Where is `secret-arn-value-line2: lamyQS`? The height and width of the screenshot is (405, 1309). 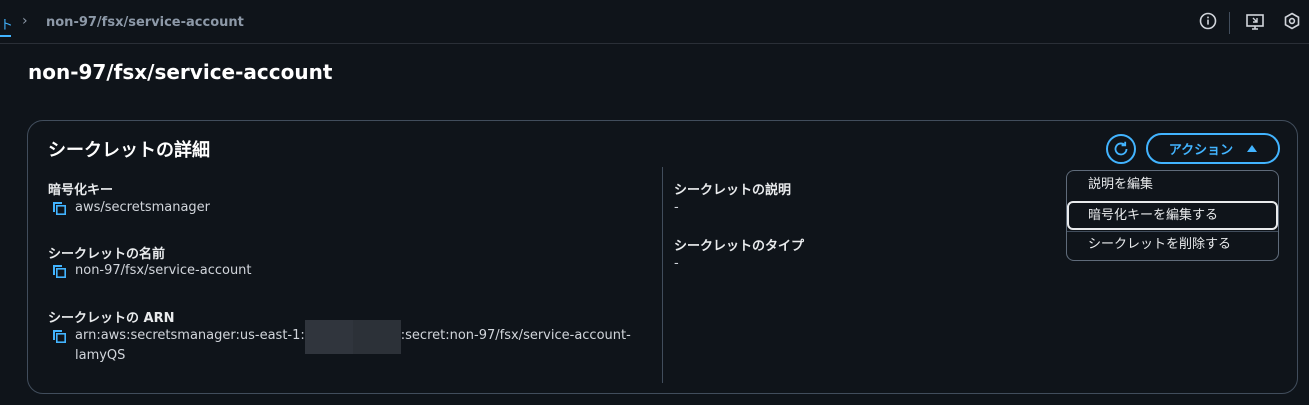
secret-arn-value-line2: lamyQS is located at coordinates (100, 355).